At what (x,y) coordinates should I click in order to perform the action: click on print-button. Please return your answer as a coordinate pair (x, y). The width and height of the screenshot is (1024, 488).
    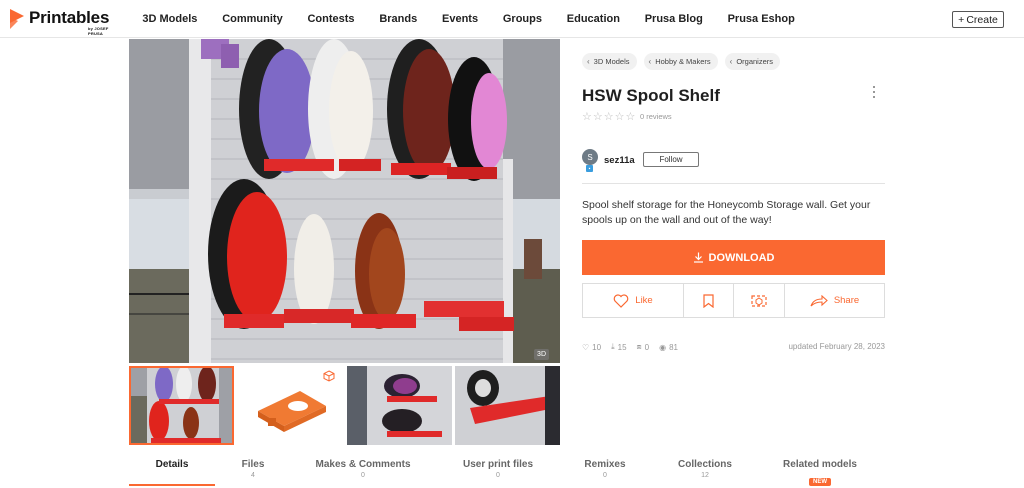
    Looking at the image, I should click on (759, 300).